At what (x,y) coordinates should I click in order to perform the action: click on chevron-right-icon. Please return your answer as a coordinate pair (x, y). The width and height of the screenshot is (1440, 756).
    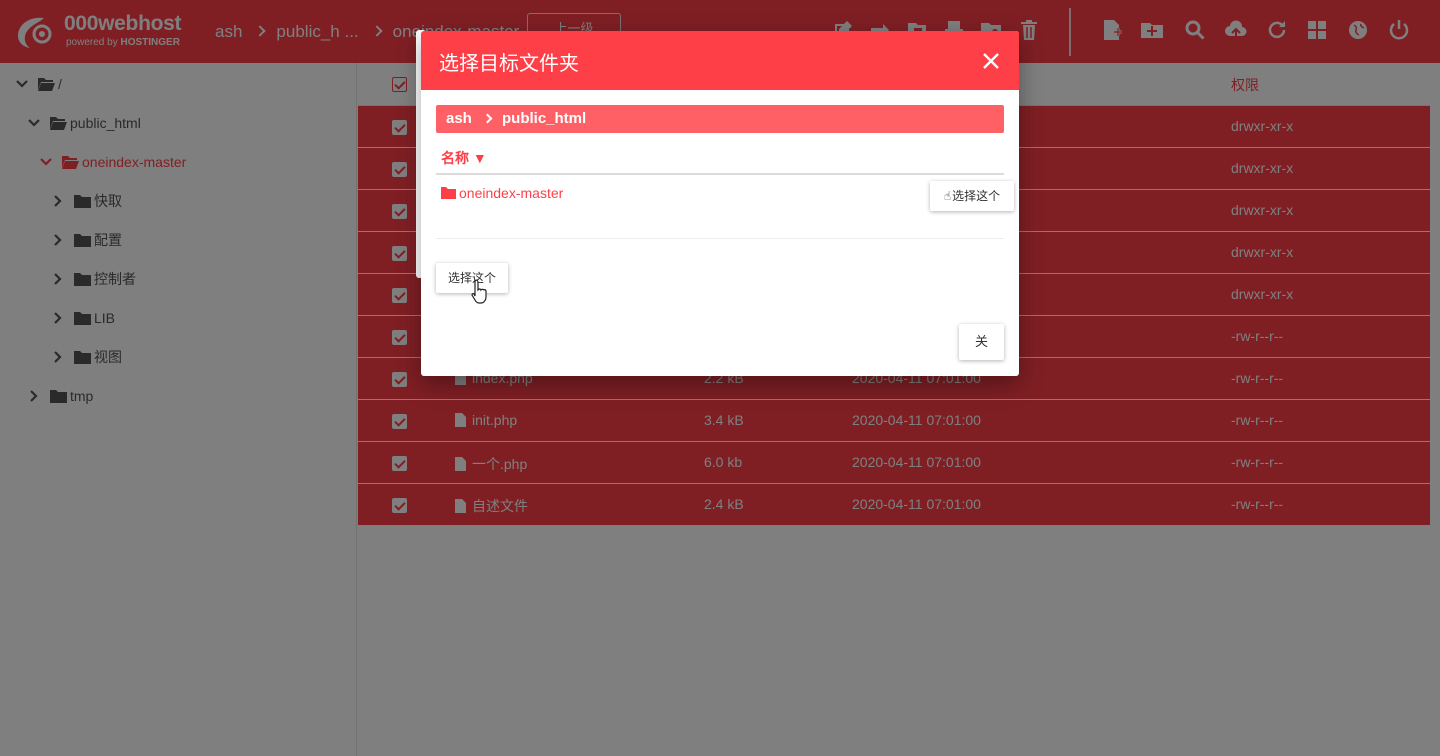
    Looking at the image, I should click on (487, 118).